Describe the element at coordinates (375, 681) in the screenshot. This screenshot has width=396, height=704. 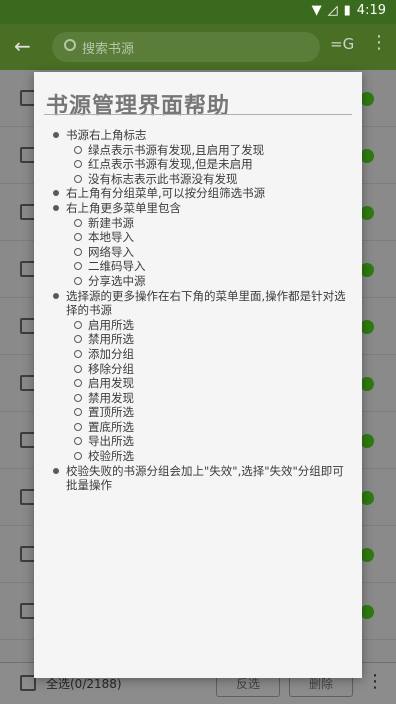
I see `selection-more-menu-icon: ⋮` at that location.